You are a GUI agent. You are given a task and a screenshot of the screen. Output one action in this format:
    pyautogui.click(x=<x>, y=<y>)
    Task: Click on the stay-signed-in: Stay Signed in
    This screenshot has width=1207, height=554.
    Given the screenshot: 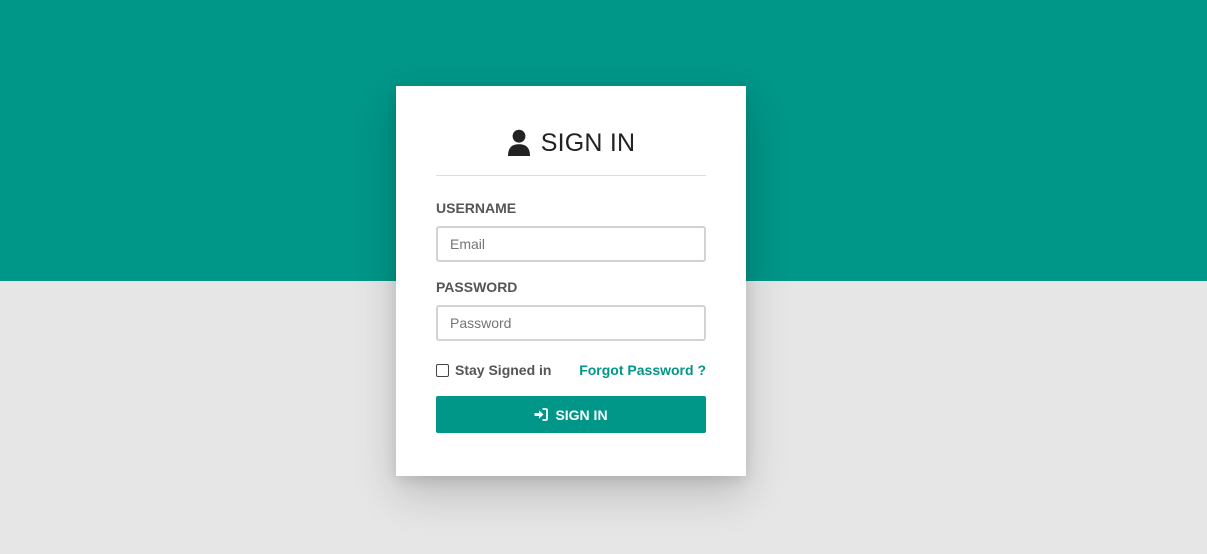 What is the action you would take?
    pyautogui.click(x=493, y=370)
    